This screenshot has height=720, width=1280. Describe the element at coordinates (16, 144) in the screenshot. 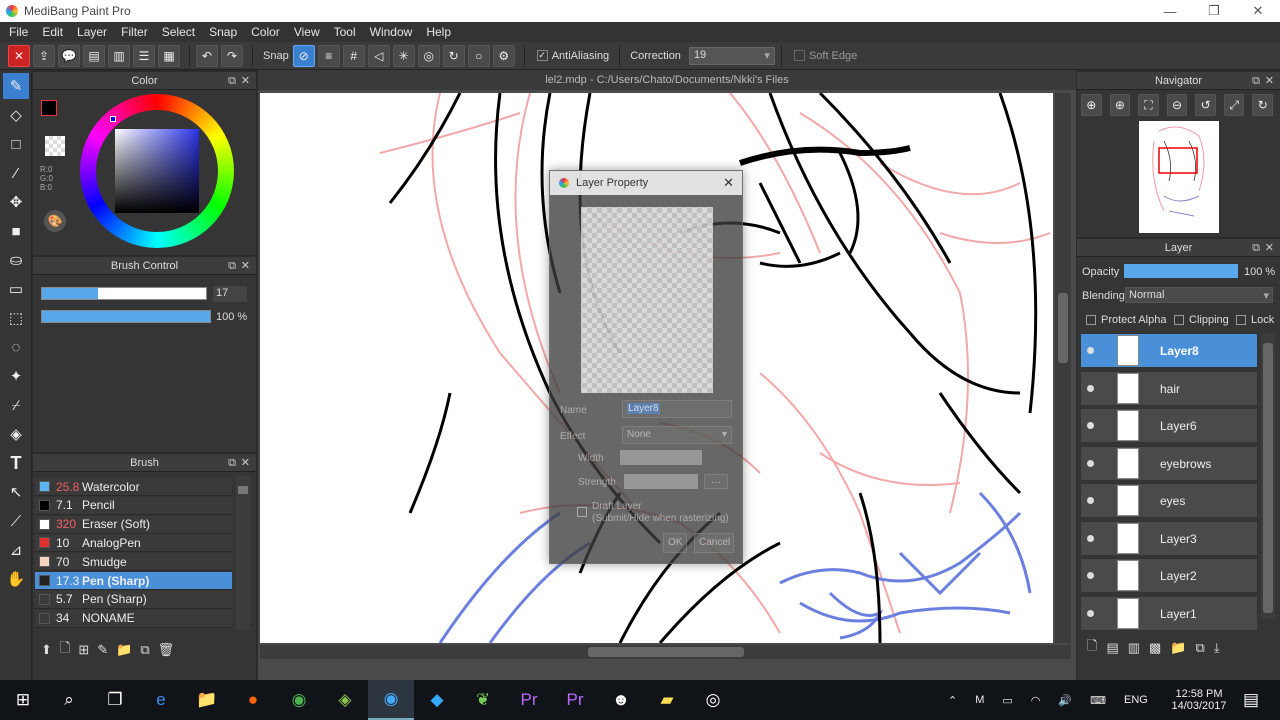

I see `shape-tool-icon: □` at that location.